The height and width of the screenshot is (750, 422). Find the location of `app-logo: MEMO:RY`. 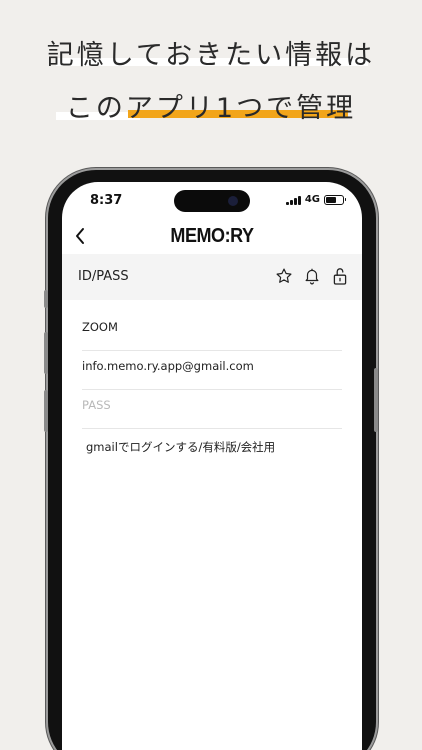

app-logo: MEMO:RY is located at coordinates (212, 236).